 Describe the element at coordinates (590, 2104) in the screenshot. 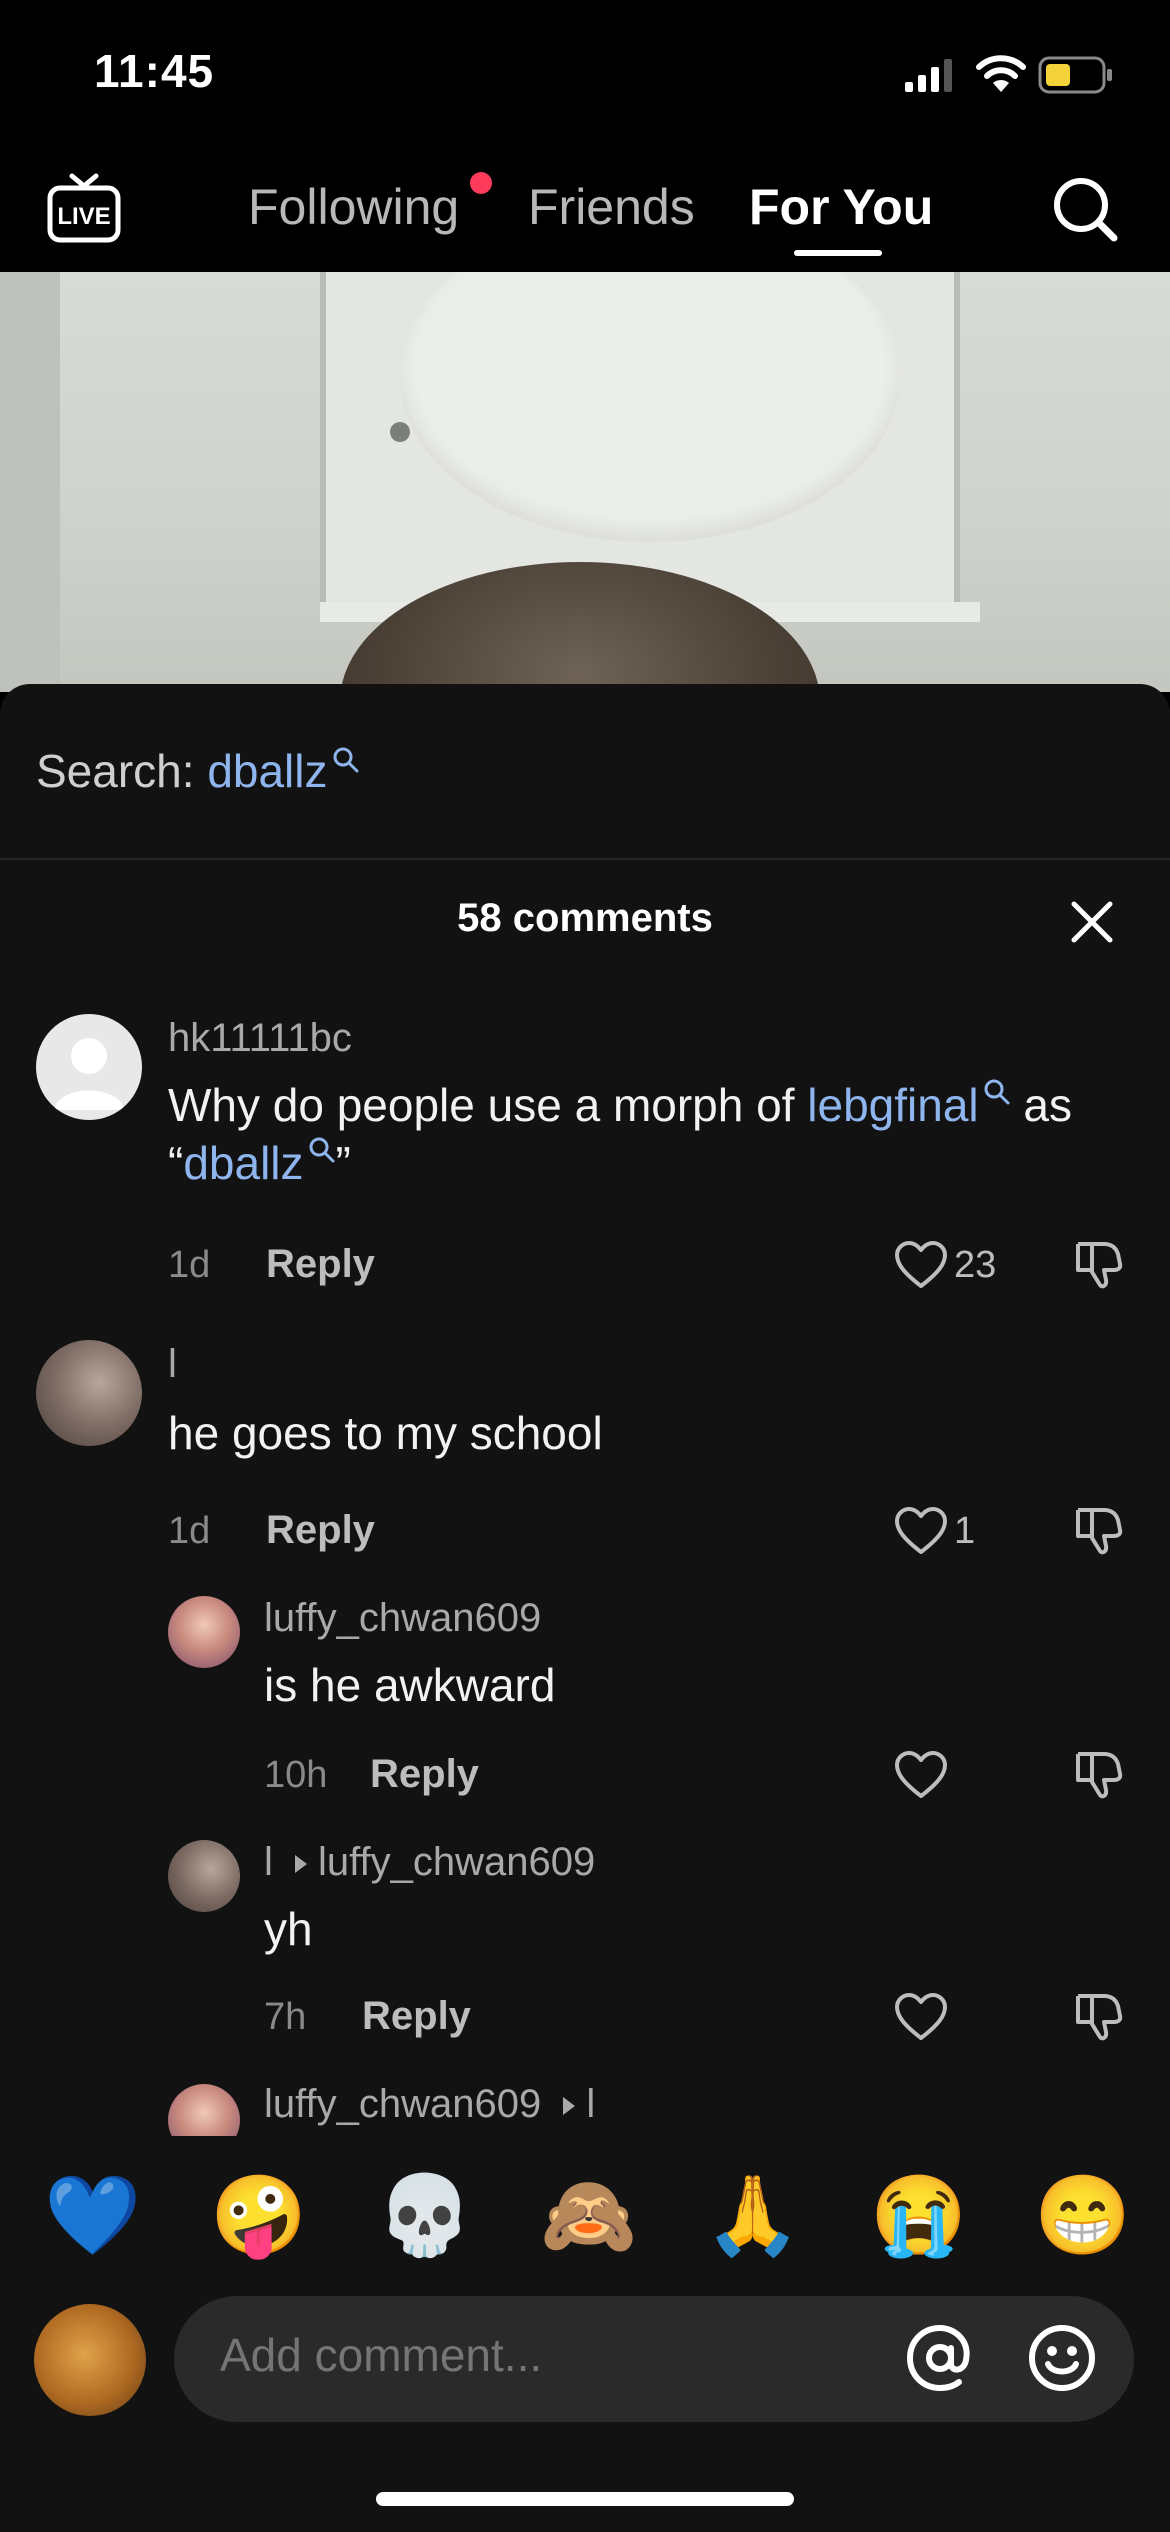

I see `reply-target: l` at that location.